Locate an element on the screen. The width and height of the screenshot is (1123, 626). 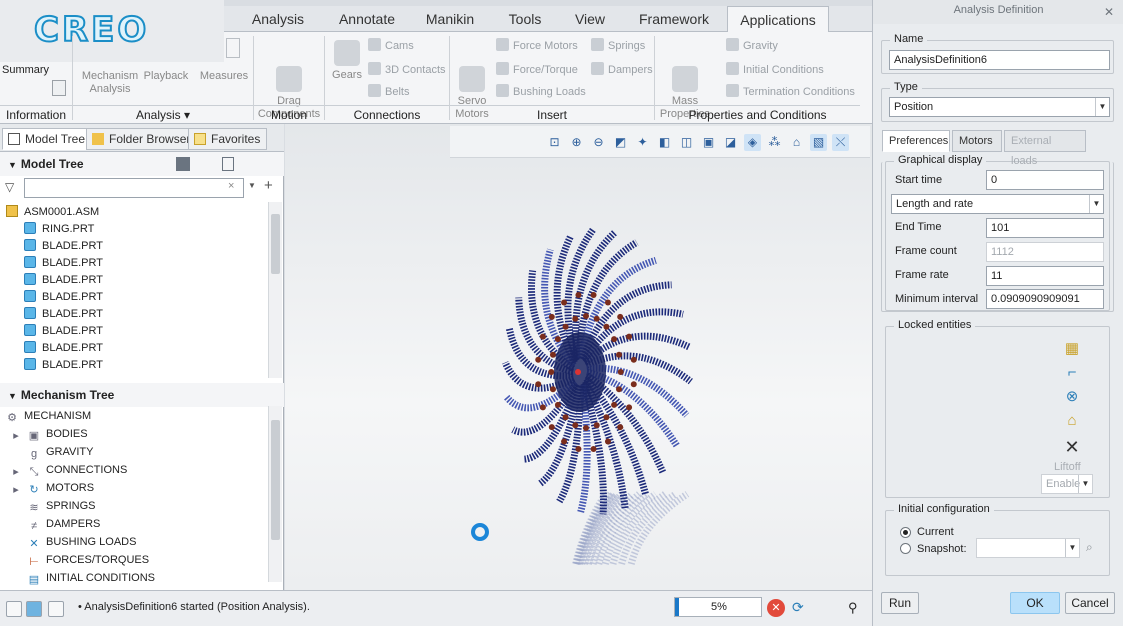
start-time-input: 0 is located at coordinates (1045, 180).